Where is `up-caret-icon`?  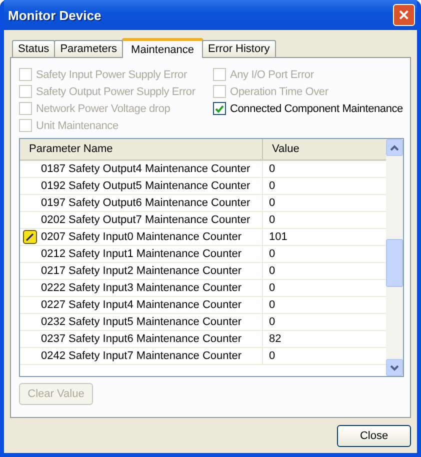 up-caret-icon is located at coordinates (394, 147).